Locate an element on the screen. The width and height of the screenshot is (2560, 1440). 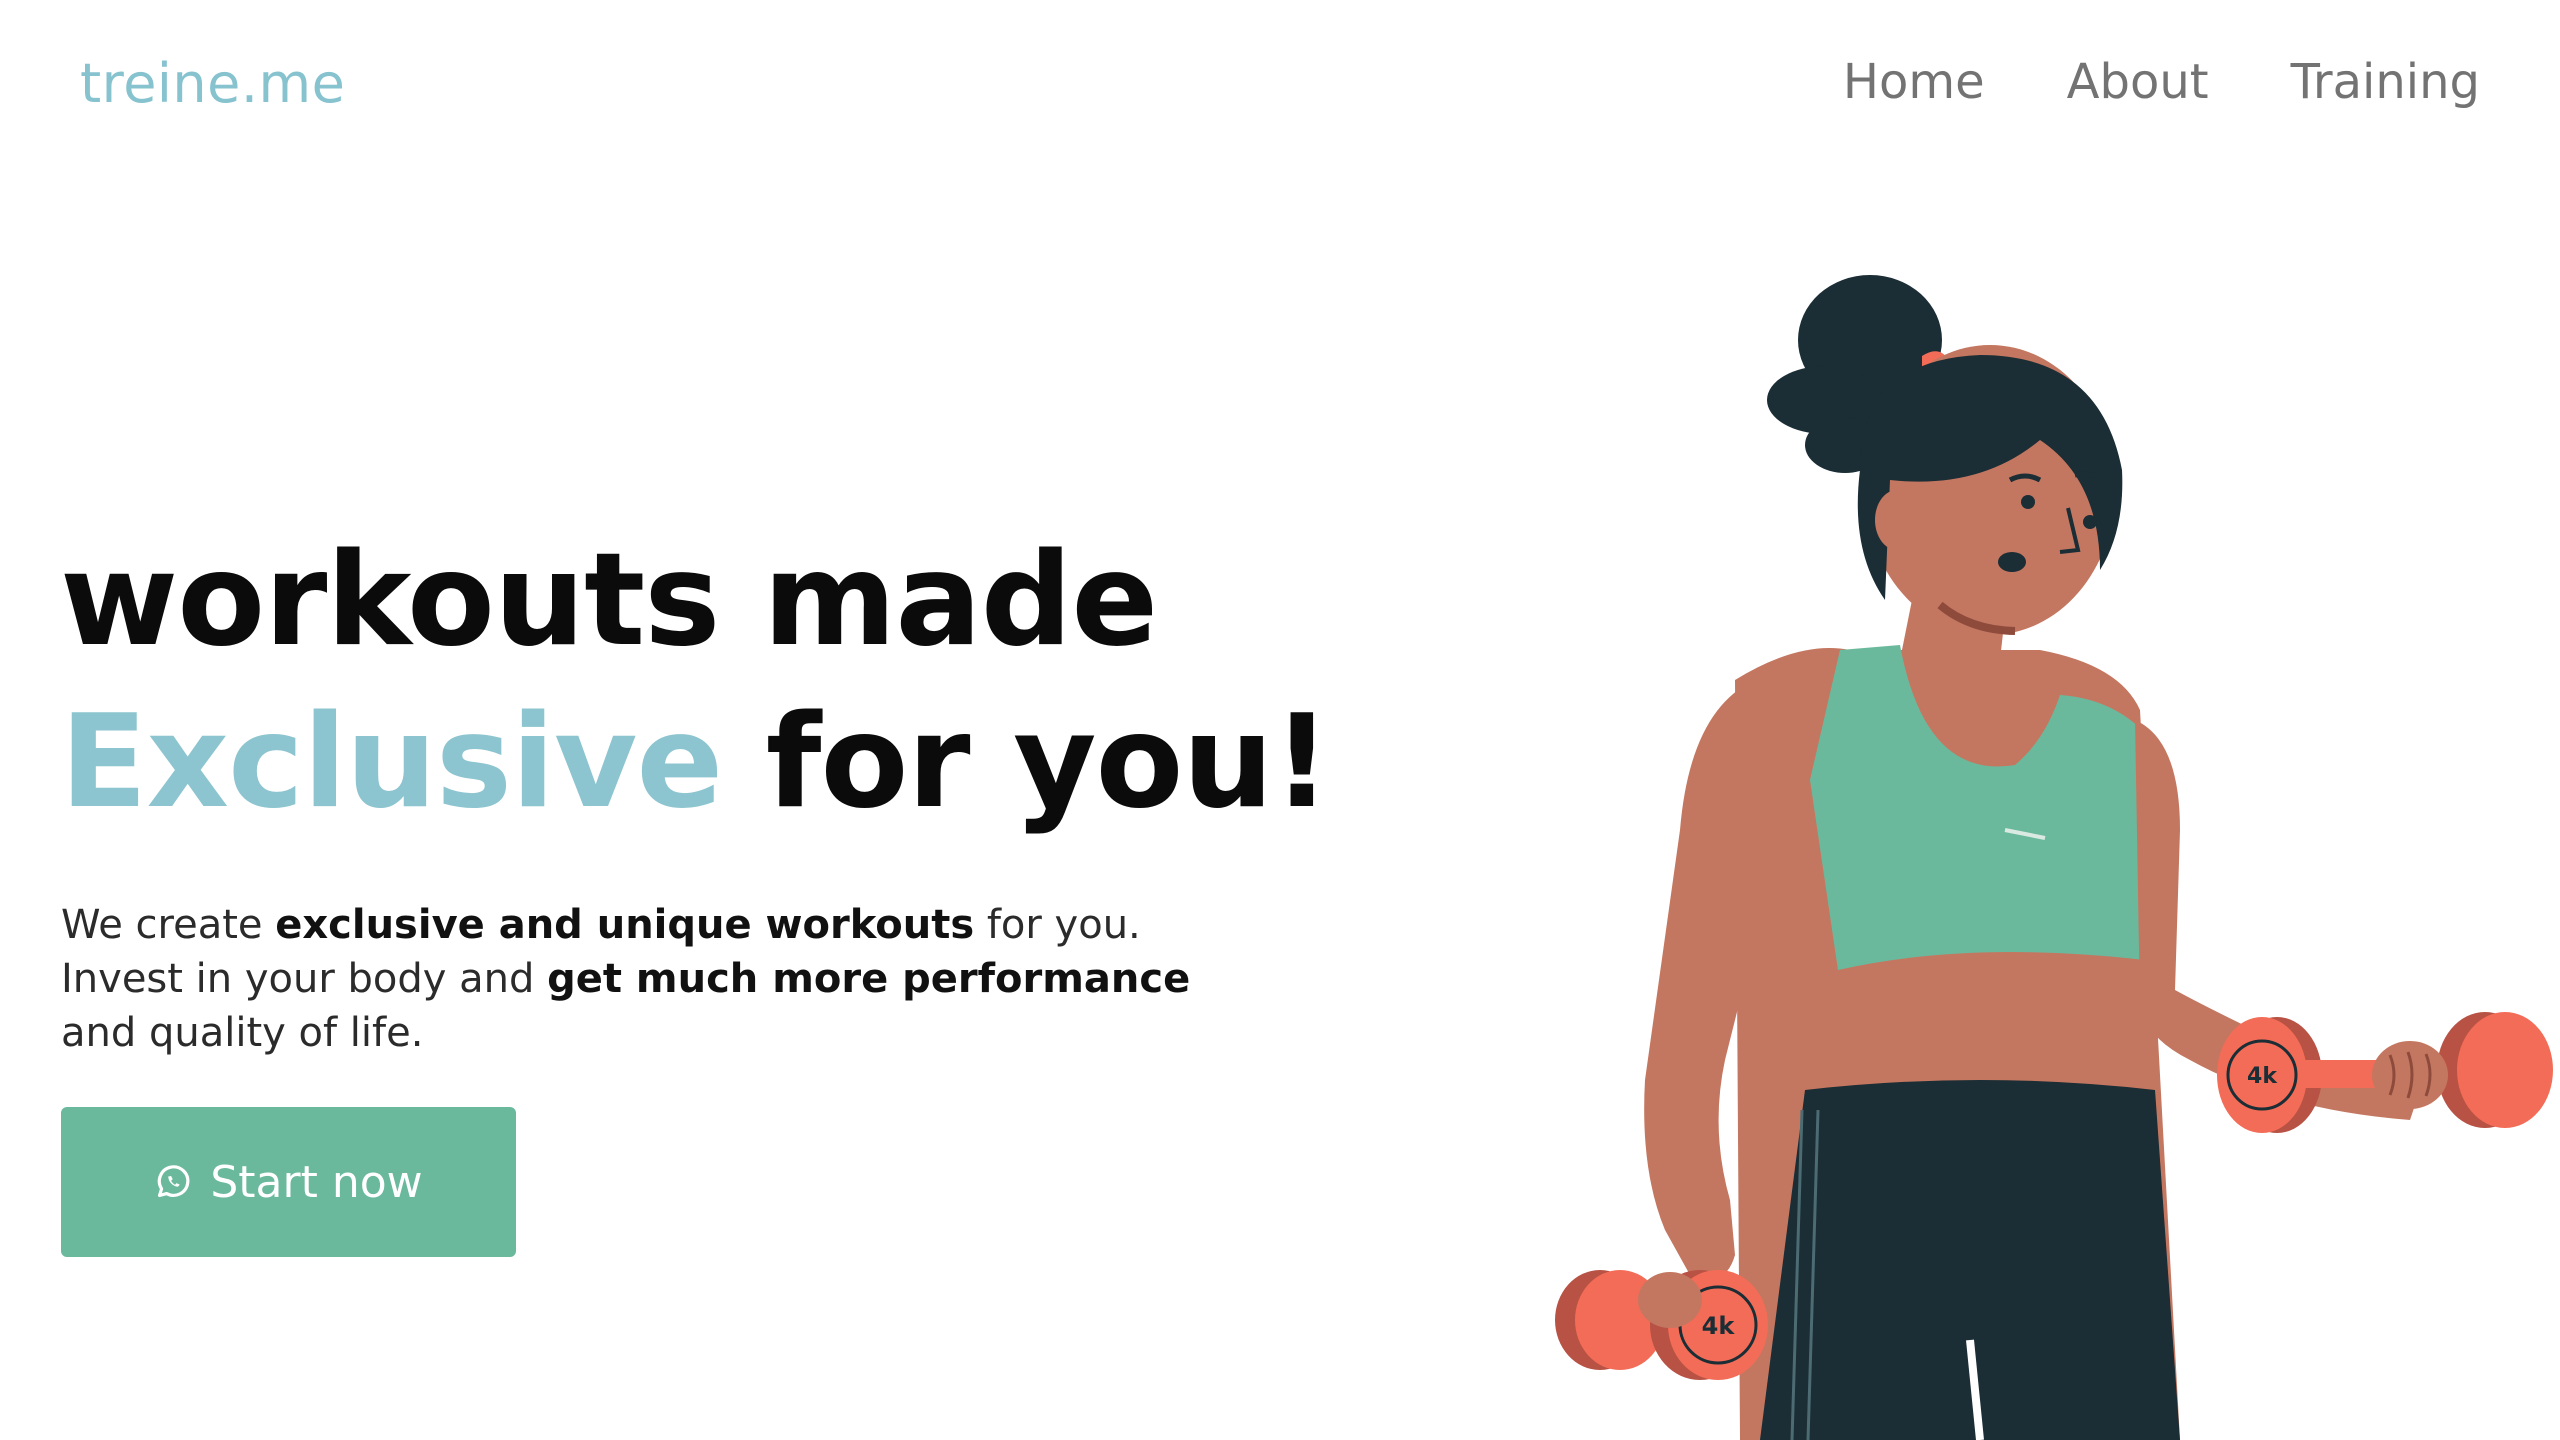
whatsapp-icon is located at coordinates (174, 1181).